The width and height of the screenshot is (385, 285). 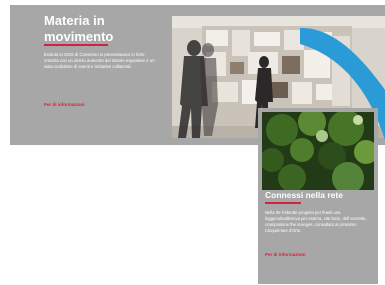 What do you see at coordinates (318, 151) in the screenshot?
I see `card-photo` at bounding box center [318, 151].